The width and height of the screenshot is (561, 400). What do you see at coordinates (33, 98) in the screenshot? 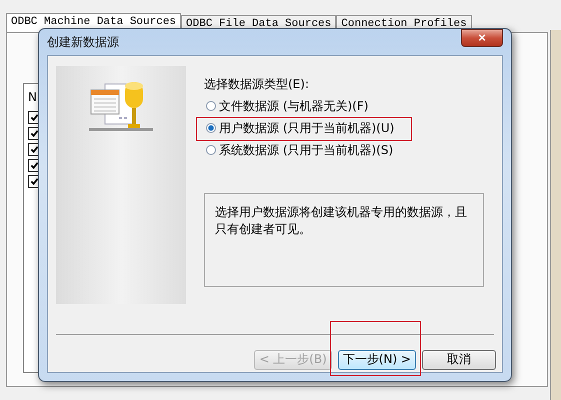
I see `column-header: N` at bounding box center [33, 98].